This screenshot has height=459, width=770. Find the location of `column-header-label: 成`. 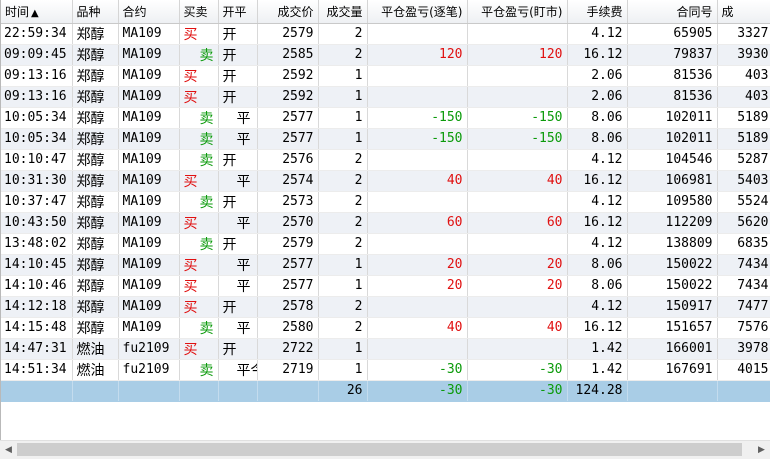

column-header-label: 成 is located at coordinates (727, 11).